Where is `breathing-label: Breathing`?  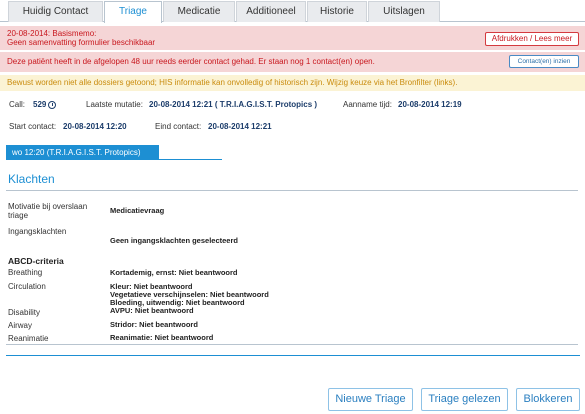
breathing-label: Breathing is located at coordinates (25, 272).